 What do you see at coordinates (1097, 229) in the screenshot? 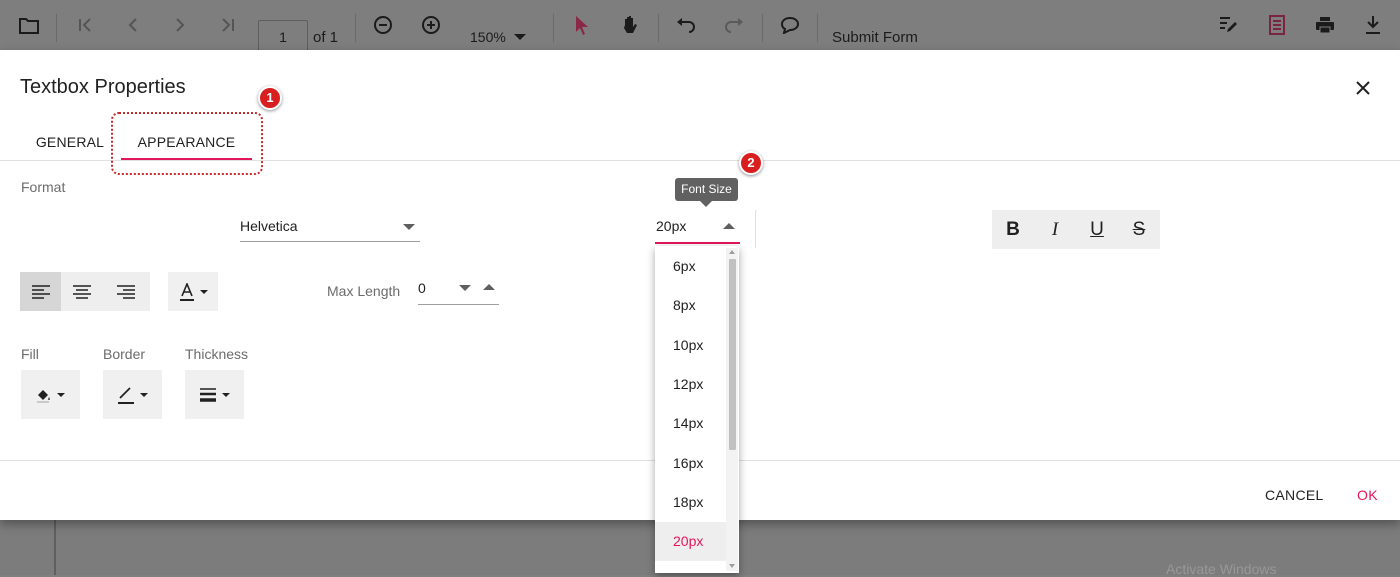
I see `underline-button: U` at bounding box center [1097, 229].